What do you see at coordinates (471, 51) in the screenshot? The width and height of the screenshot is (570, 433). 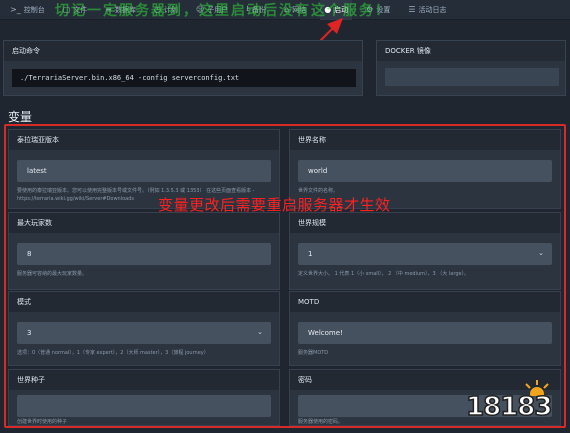 I see `docker-image-title: DOCKER 镜像` at bounding box center [471, 51].